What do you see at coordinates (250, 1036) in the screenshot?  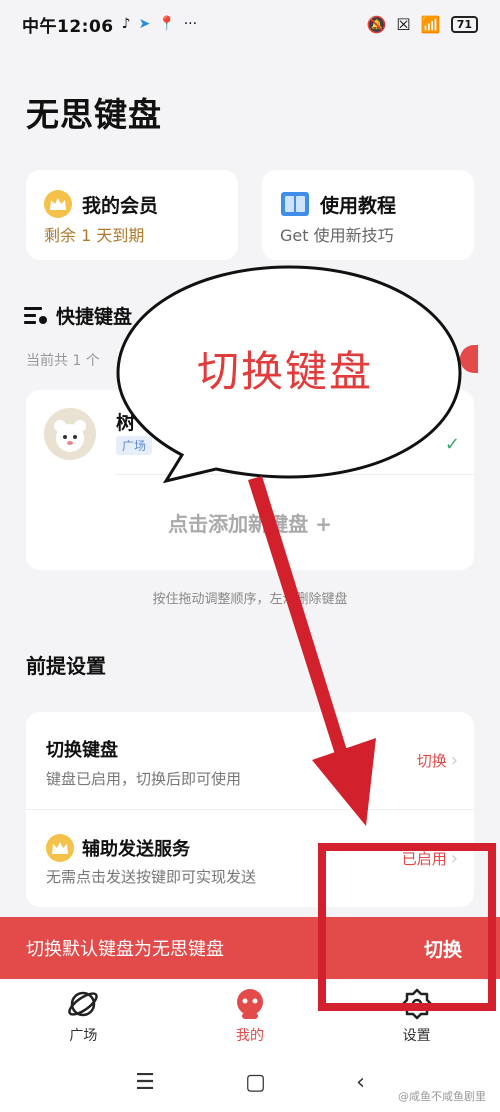 I see `nav-label-mine: 我的` at bounding box center [250, 1036].